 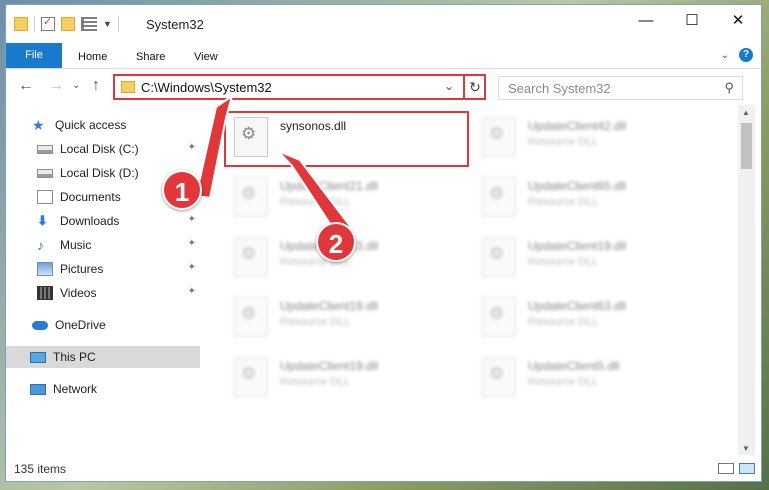 I want to click on step-2-badge: 2, so click(x=336, y=242).